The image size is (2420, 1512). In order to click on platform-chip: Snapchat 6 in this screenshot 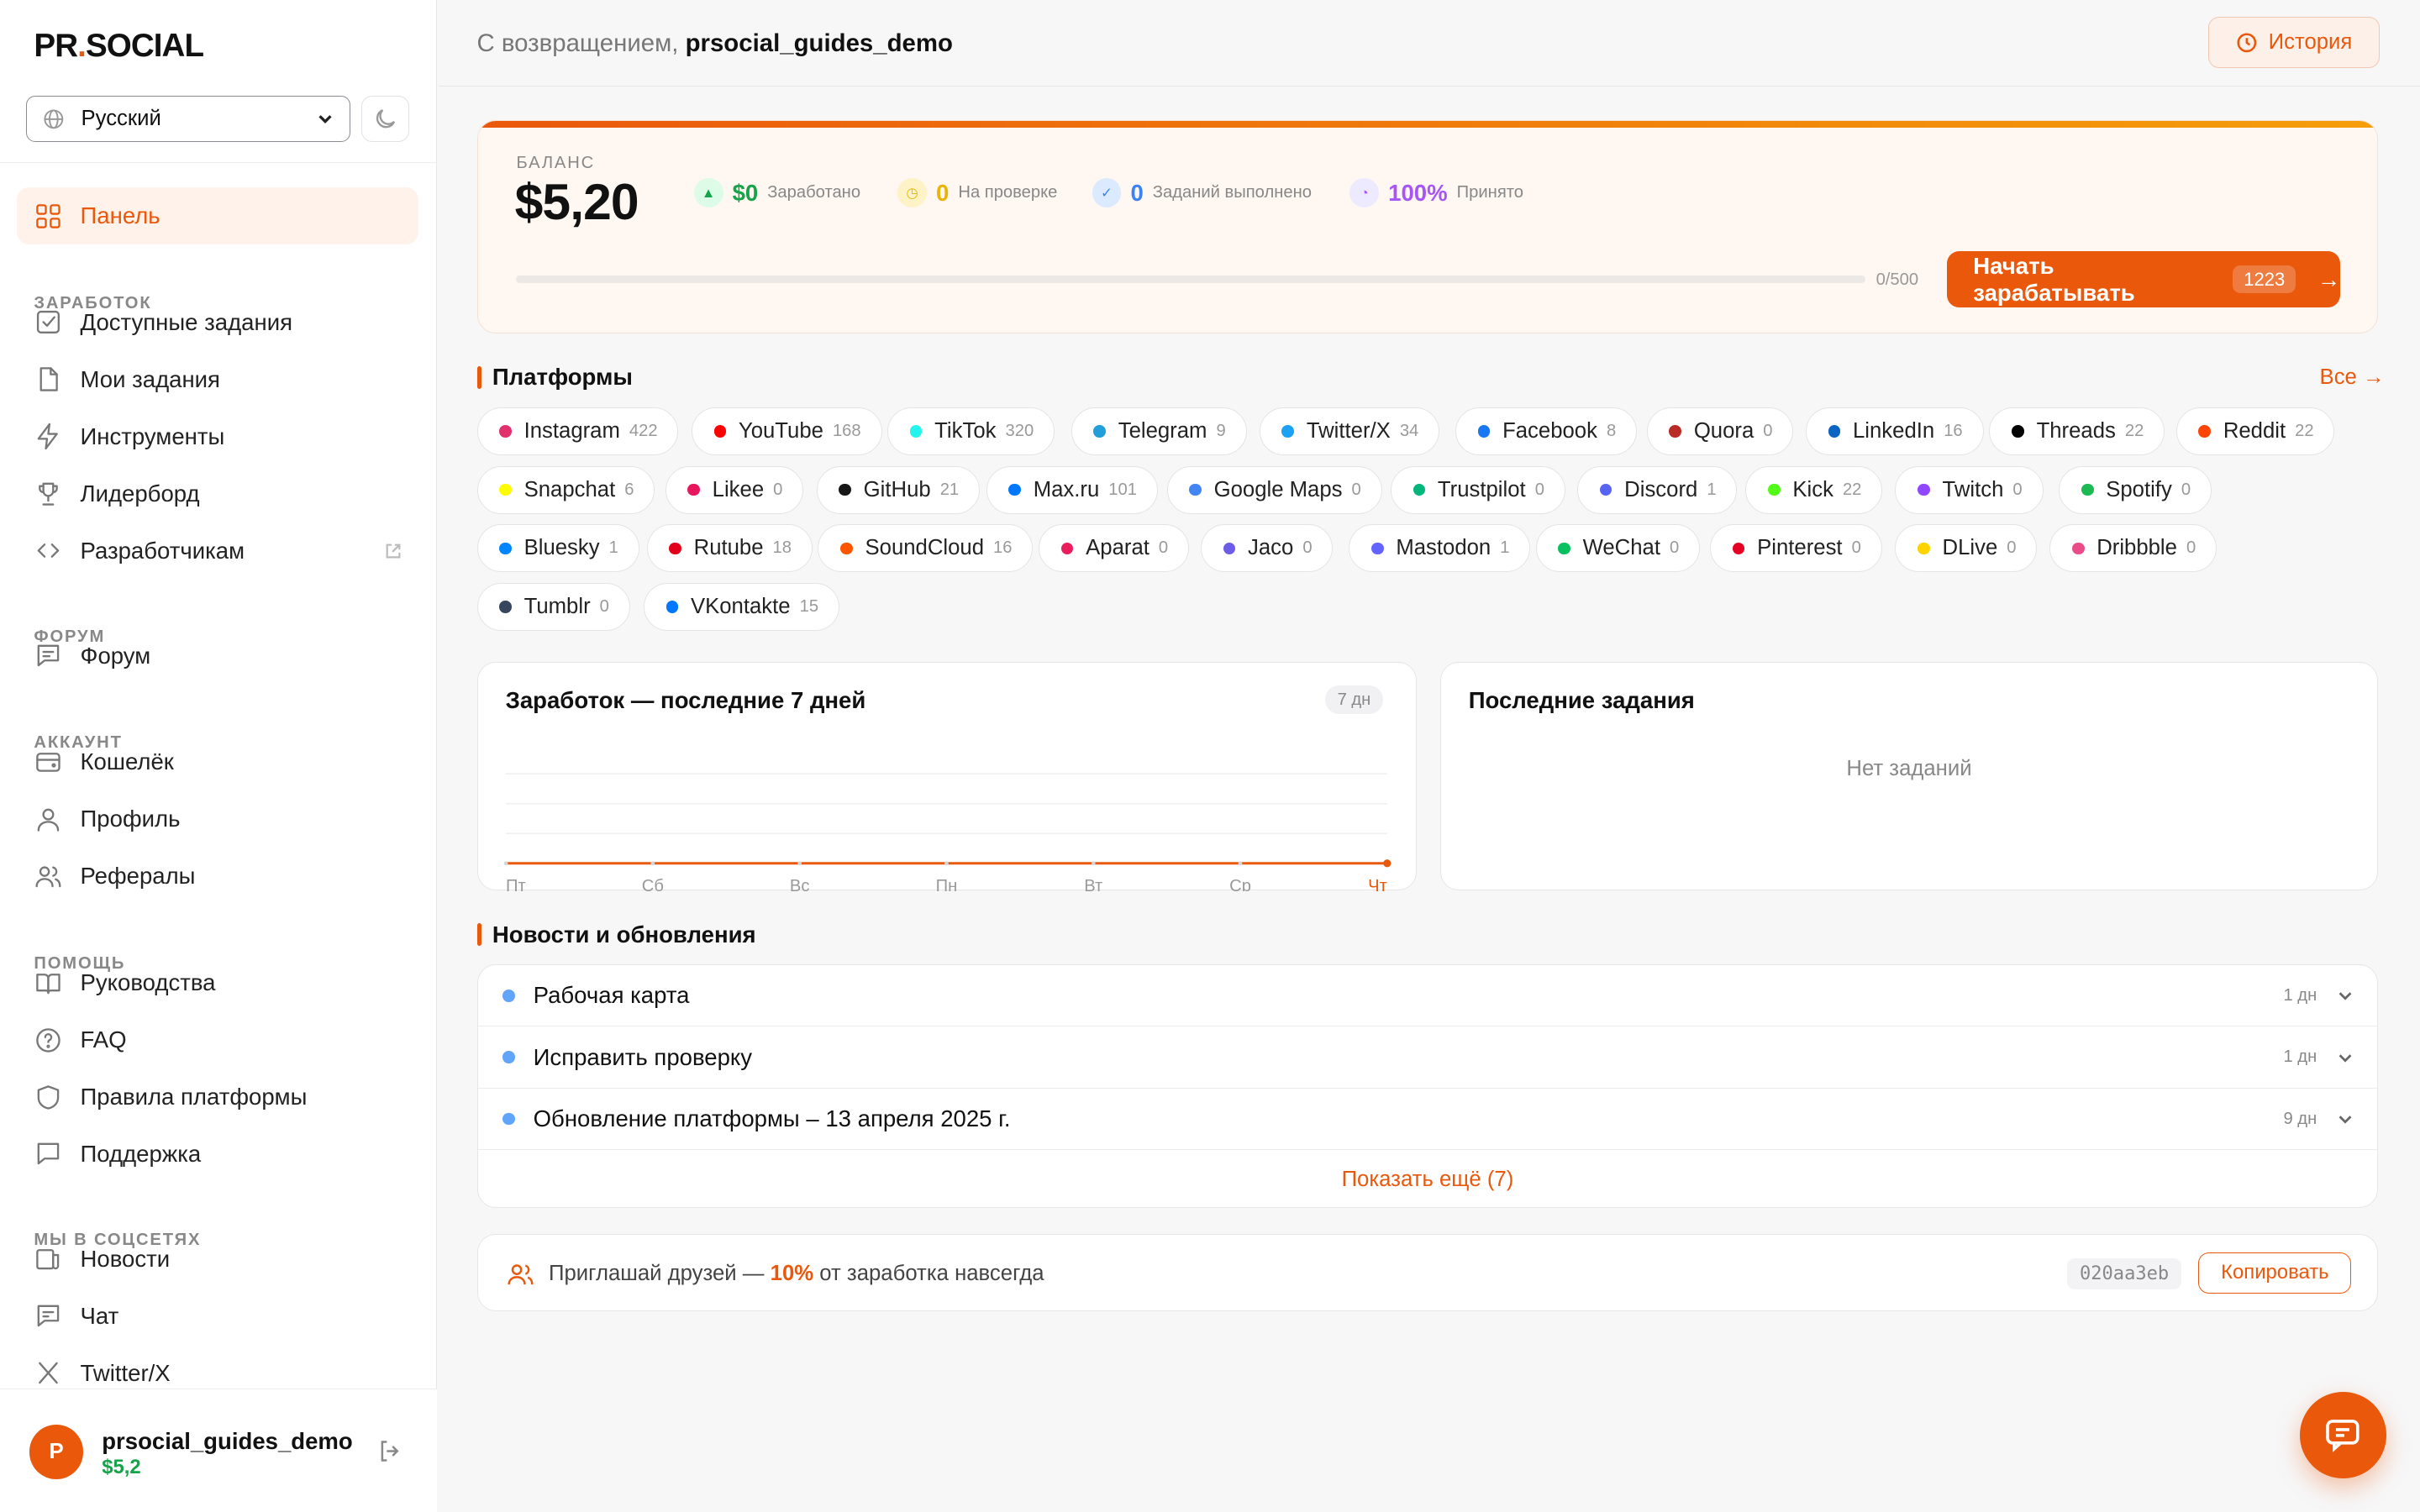, I will do `click(566, 489)`.